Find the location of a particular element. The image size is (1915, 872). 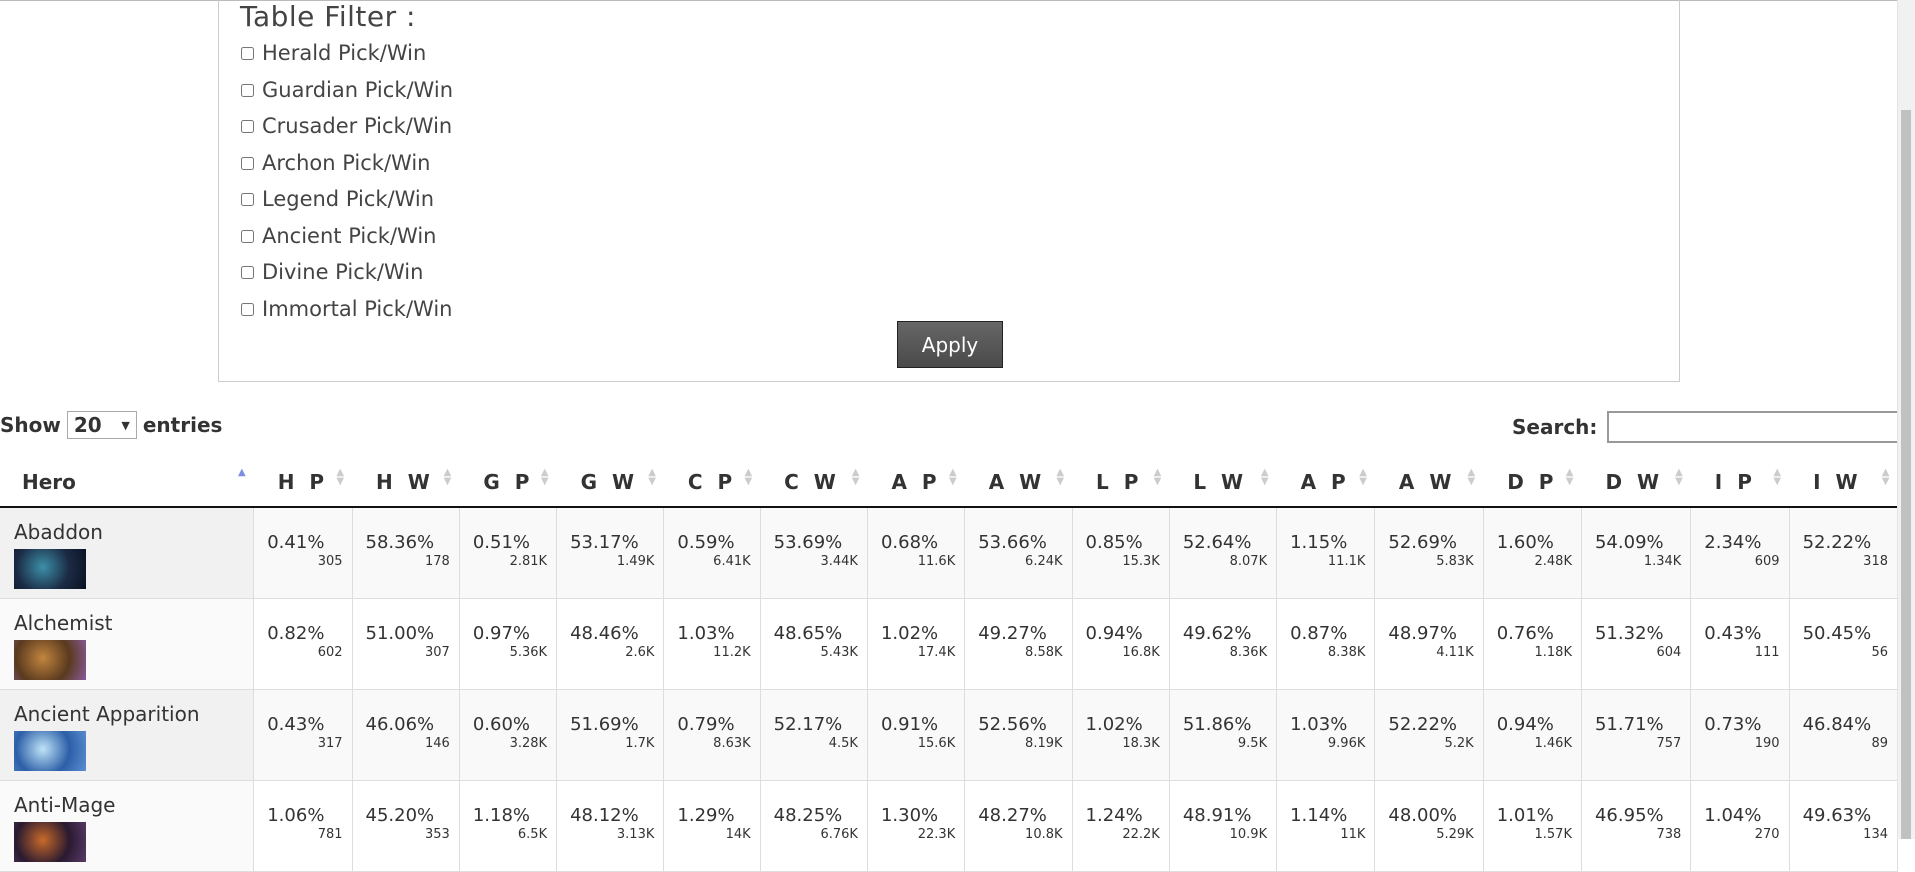

stat-cell: 51.71% 757 is located at coordinates (1636, 735).